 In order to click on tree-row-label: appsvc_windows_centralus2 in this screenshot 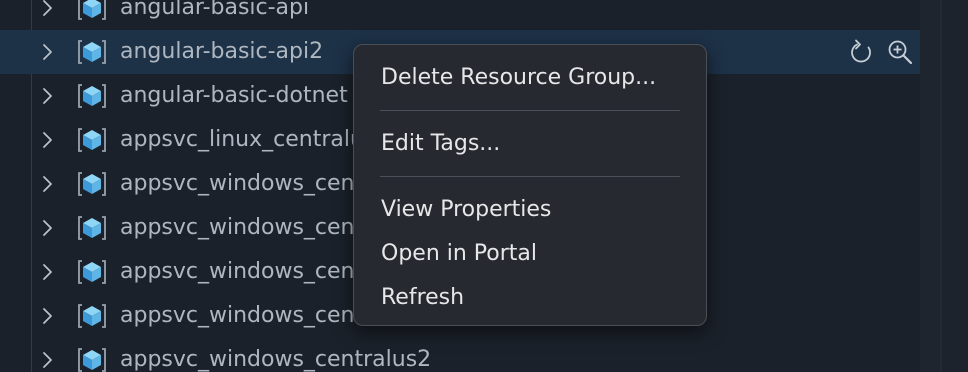, I will do `click(276, 359)`.